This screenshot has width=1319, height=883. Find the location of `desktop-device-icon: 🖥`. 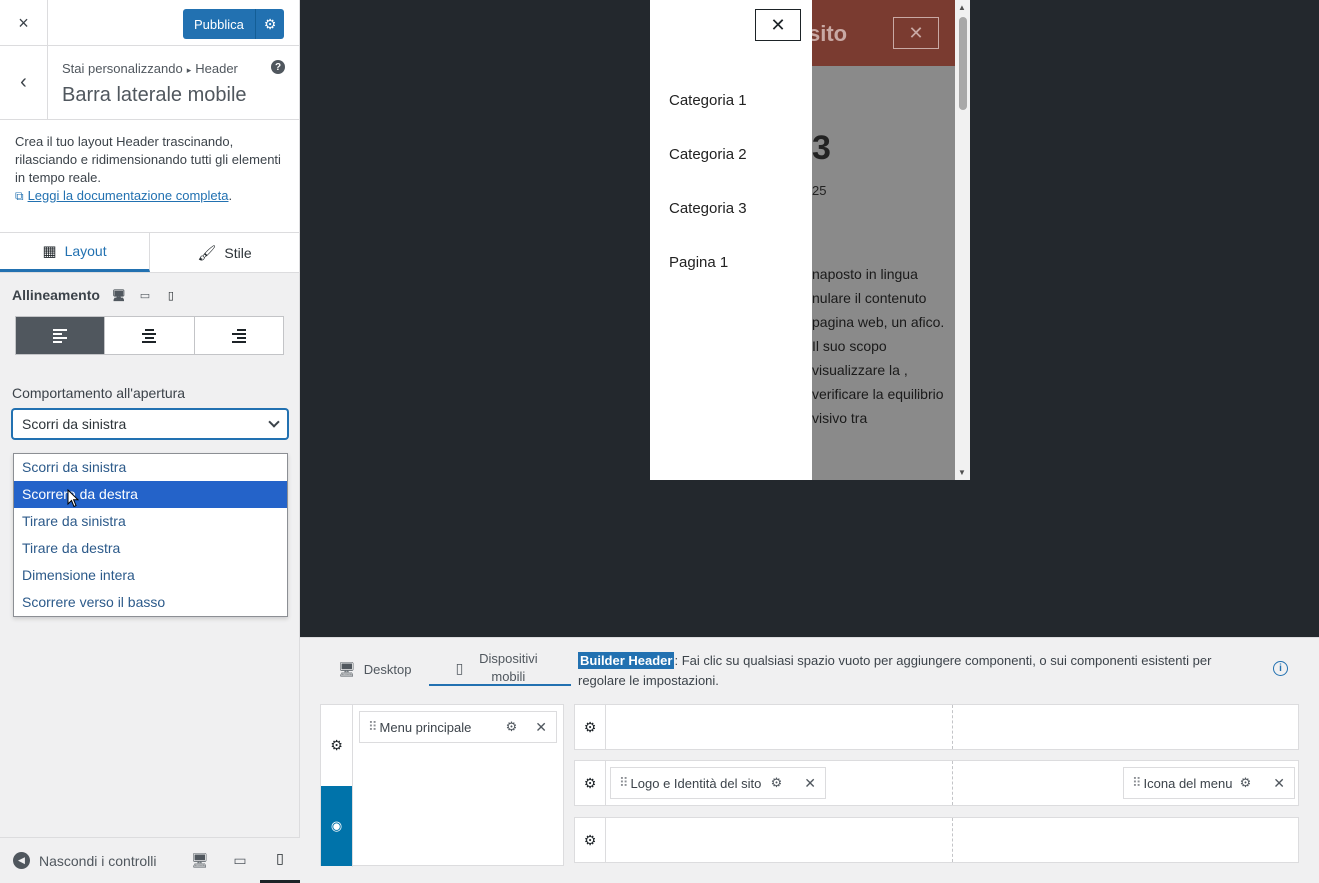

desktop-device-icon: 🖥 is located at coordinates (119, 295).